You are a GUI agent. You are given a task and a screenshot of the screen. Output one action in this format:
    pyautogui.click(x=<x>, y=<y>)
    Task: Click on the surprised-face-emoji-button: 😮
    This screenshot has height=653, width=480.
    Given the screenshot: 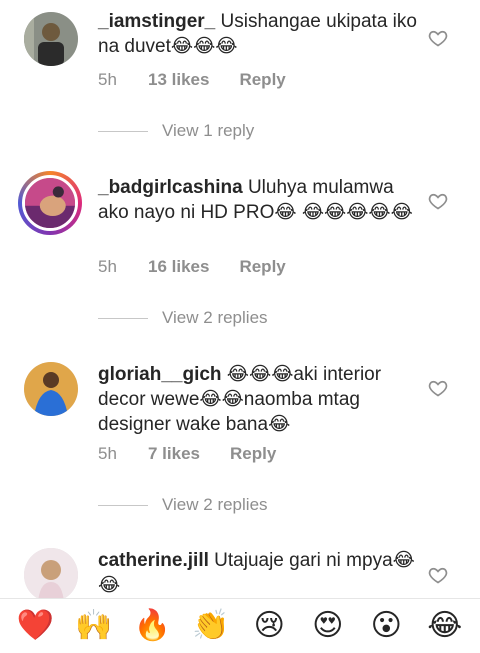 What is the action you would take?
    pyautogui.click(x=386, y=626)
    